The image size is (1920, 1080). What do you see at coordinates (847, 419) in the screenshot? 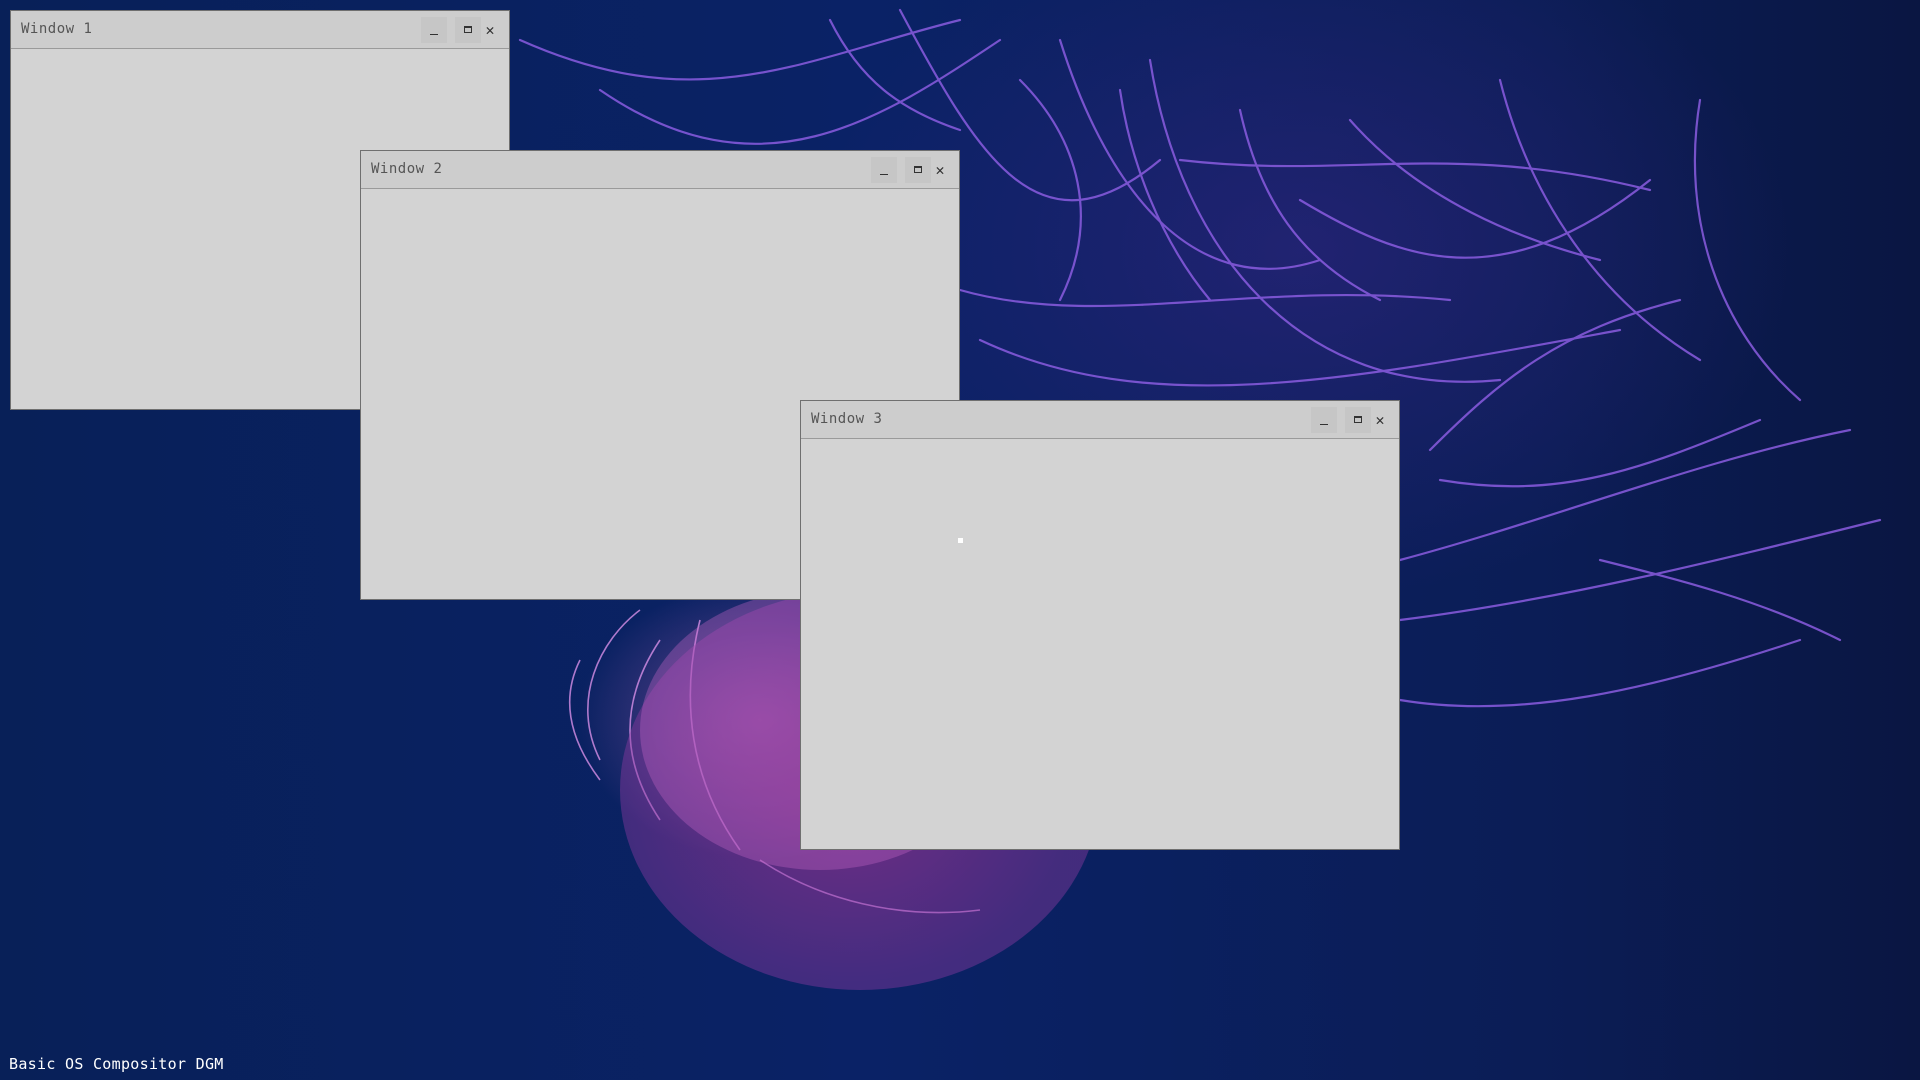
I see `window-3-title: Window 3` at bounding box center [847, 419].